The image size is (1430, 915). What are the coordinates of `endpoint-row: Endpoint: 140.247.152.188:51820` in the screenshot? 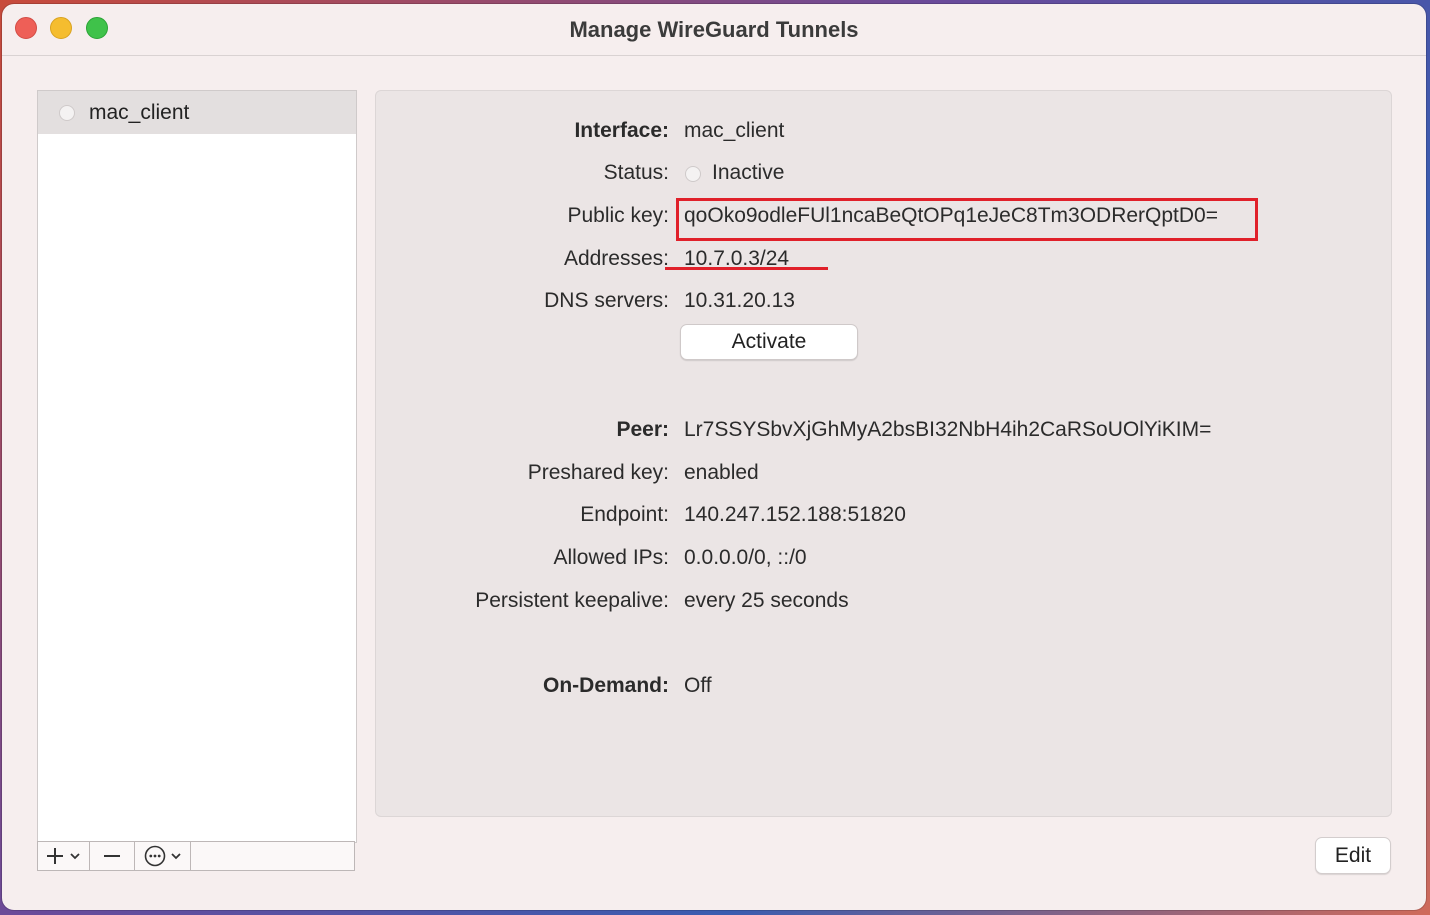 It's located at (883, 518).